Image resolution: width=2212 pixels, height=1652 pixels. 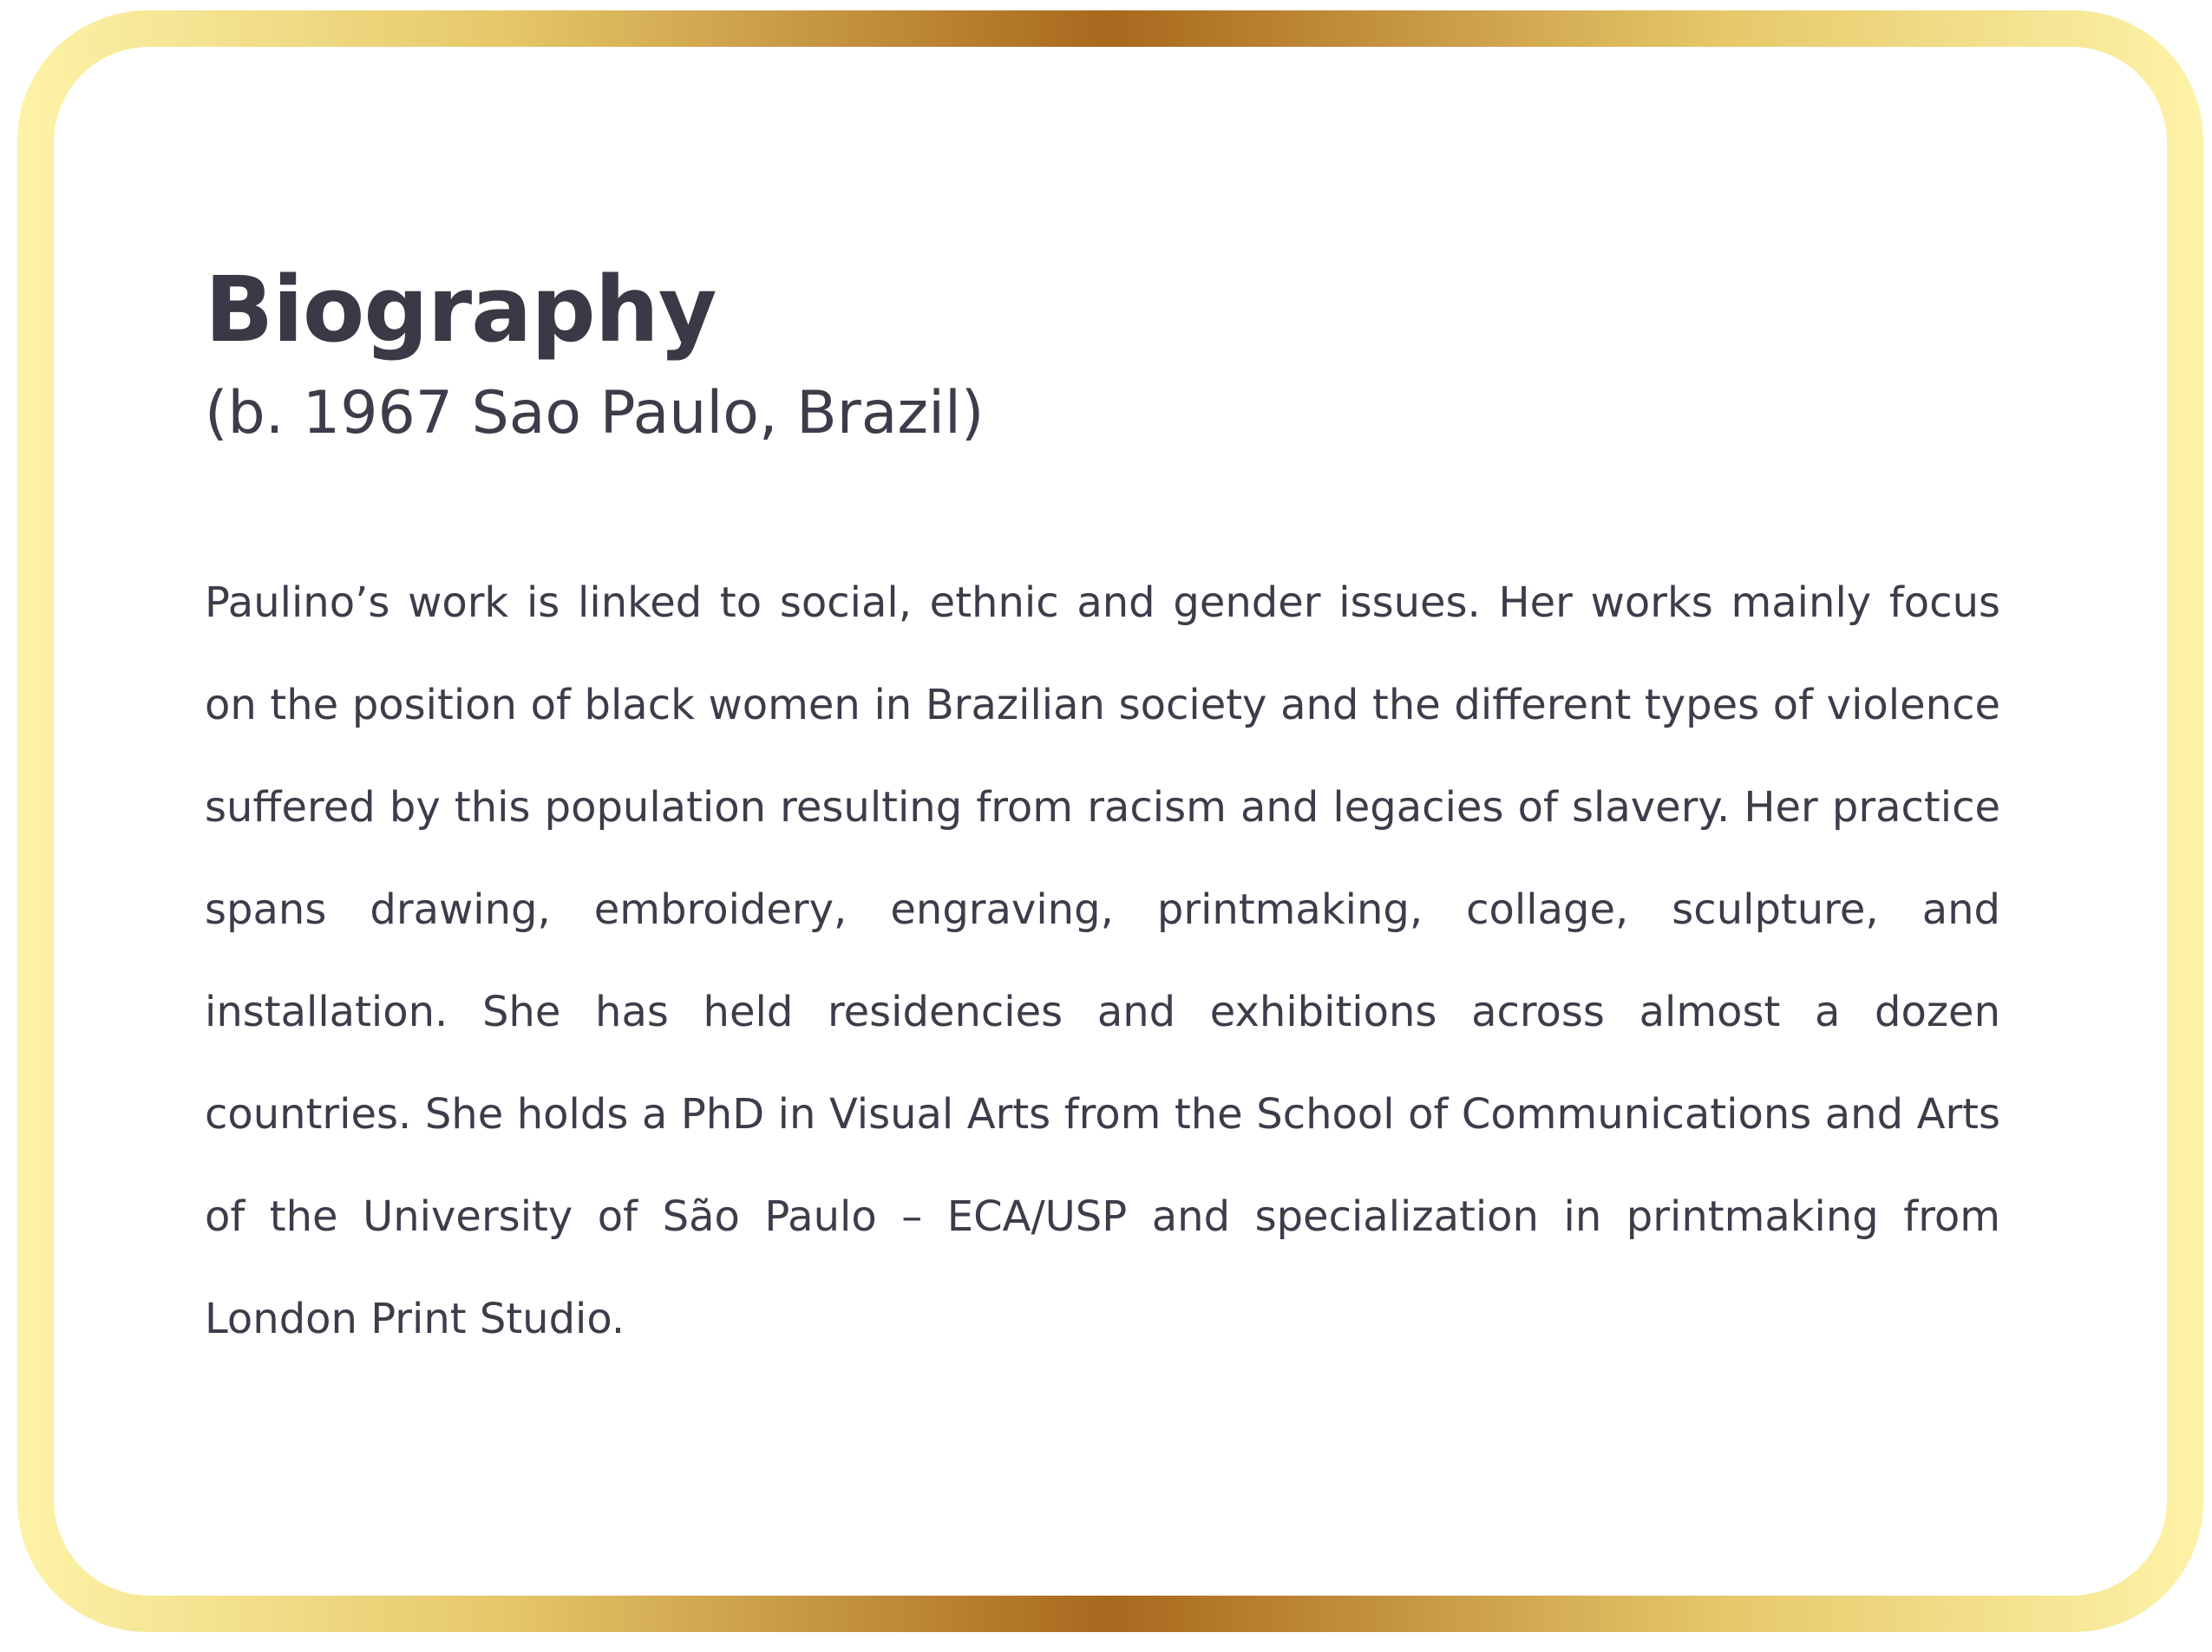 I want to click on page-title: Biography, so click(x=461, y=310).